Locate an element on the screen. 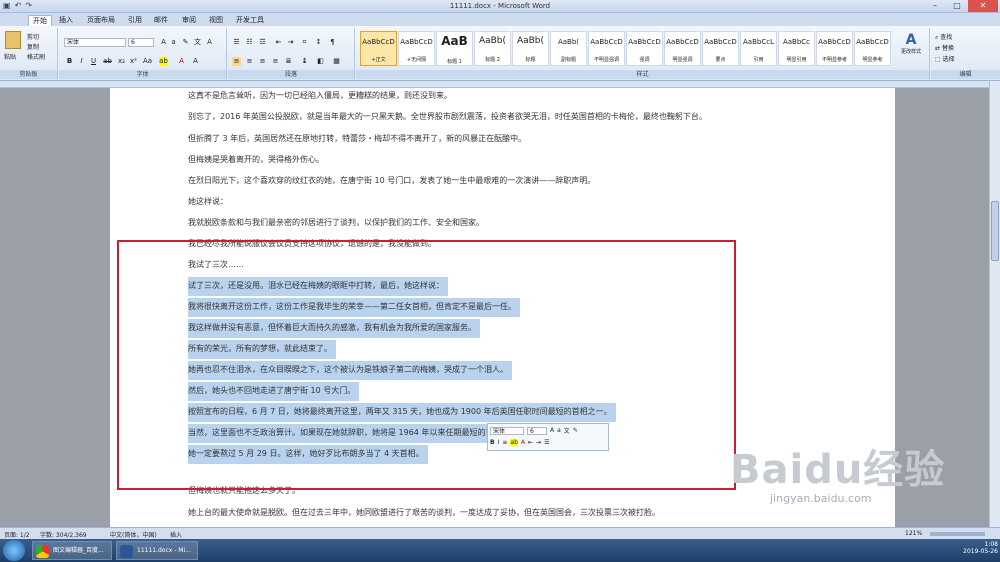  zoom-level: 121% is located at coordinates (913, 533).